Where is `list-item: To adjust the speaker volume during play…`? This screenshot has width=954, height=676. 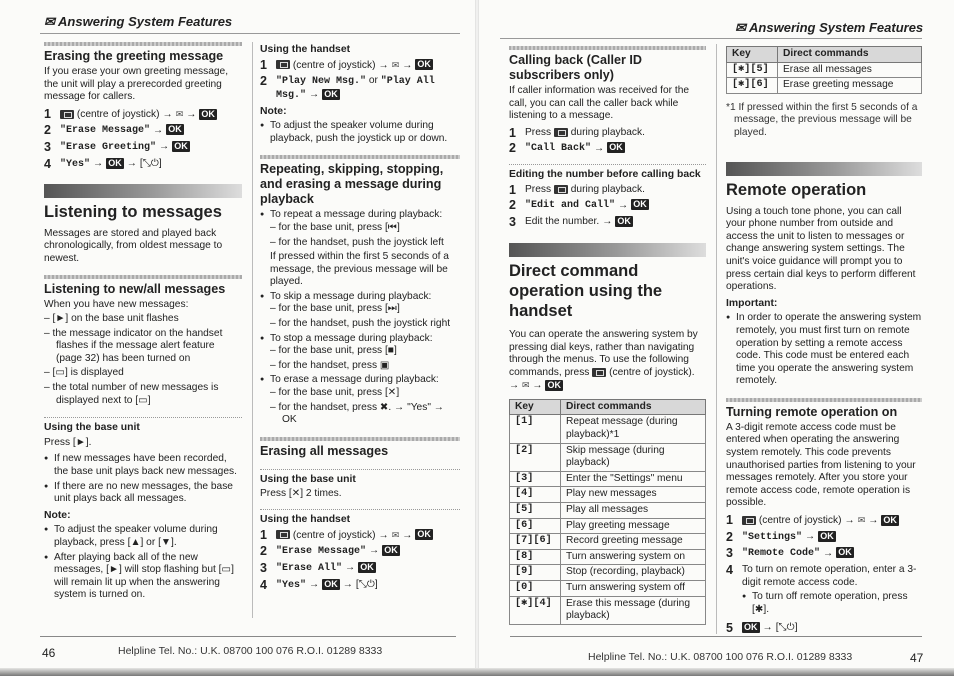
list-item: To adjust the speaker volume during play… is located at coordinates (143, 536).